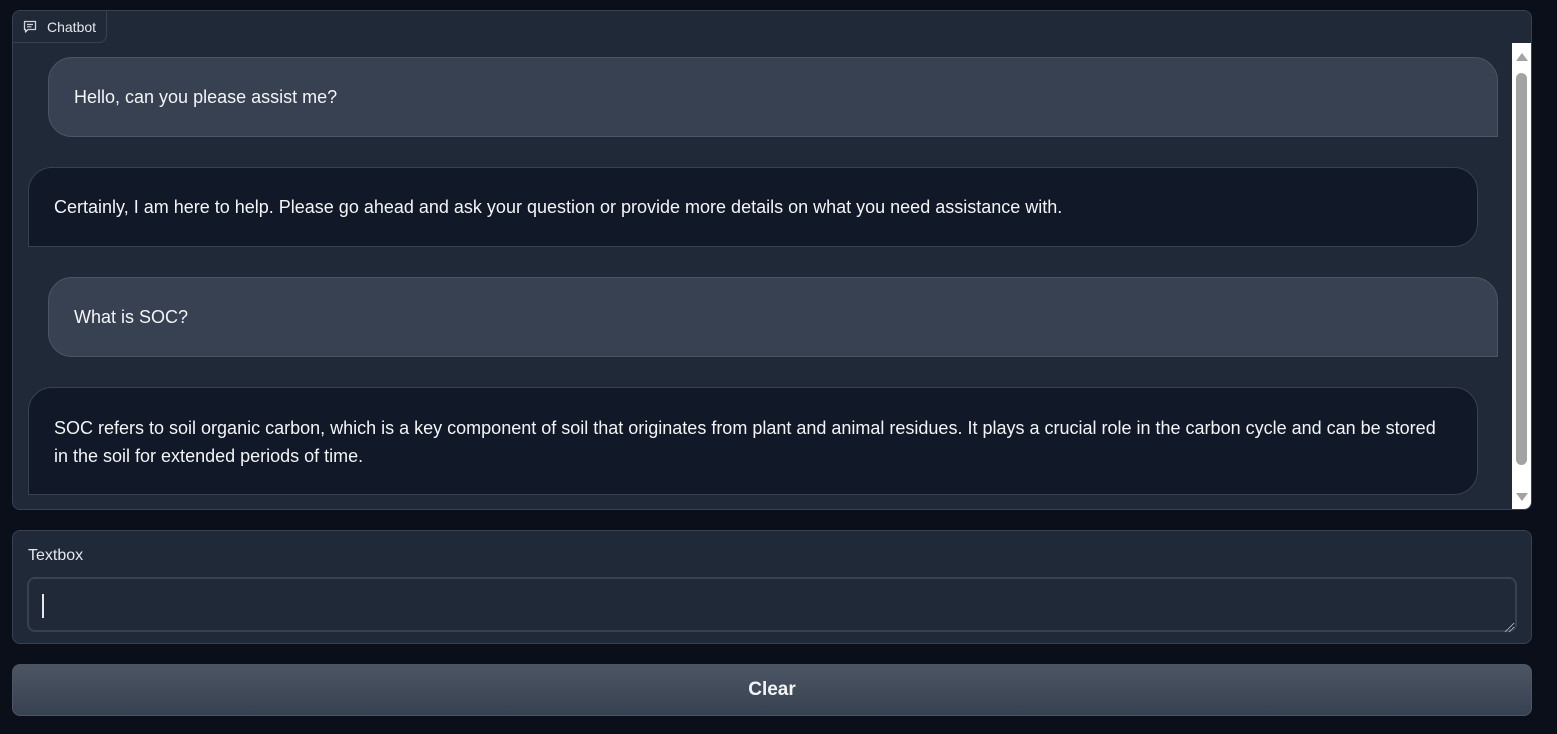 Image resolution: width=1557 pixels, height=734 pixels. I want to click on message-input, so click(772, 604).